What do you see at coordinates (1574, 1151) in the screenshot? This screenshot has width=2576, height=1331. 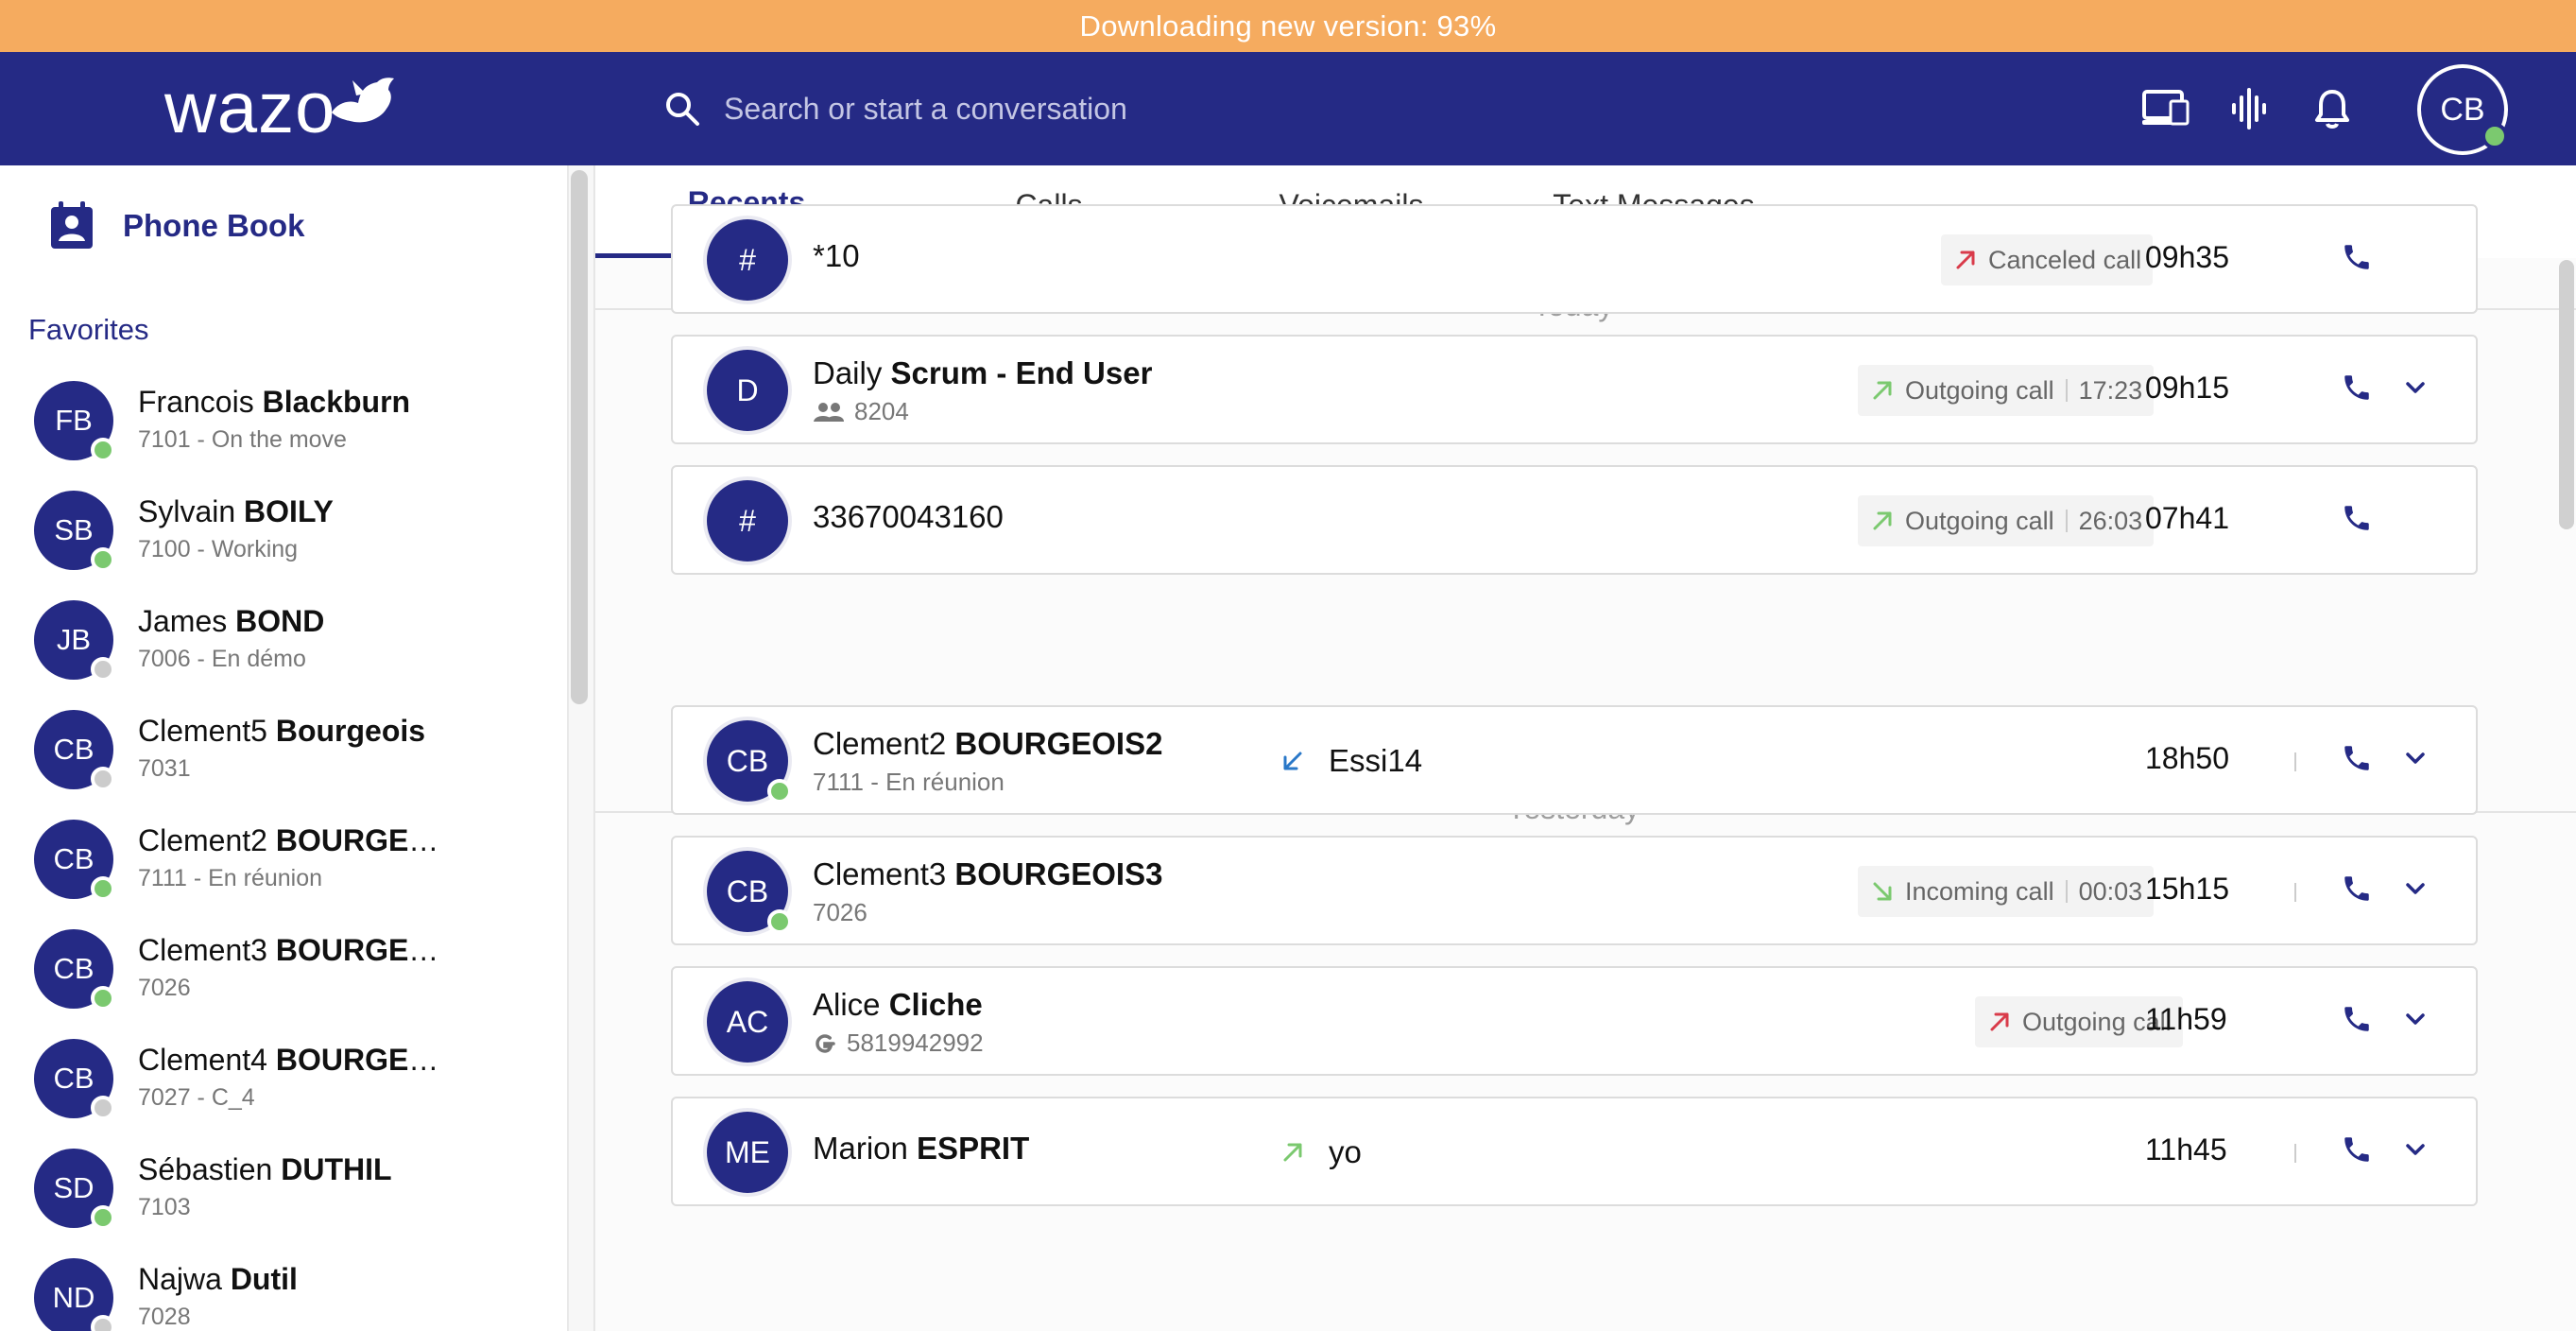 I see `recent-call-card: ME Marion ESPRIT yo 11h45` at bounding box center [1574, 1151].